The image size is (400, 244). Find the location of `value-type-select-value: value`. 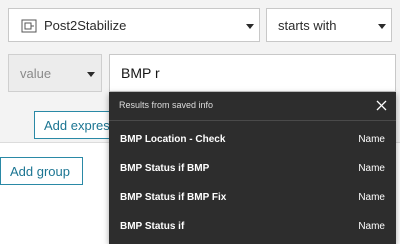

value-type-select-value: value is located at coordinates (36, 73).